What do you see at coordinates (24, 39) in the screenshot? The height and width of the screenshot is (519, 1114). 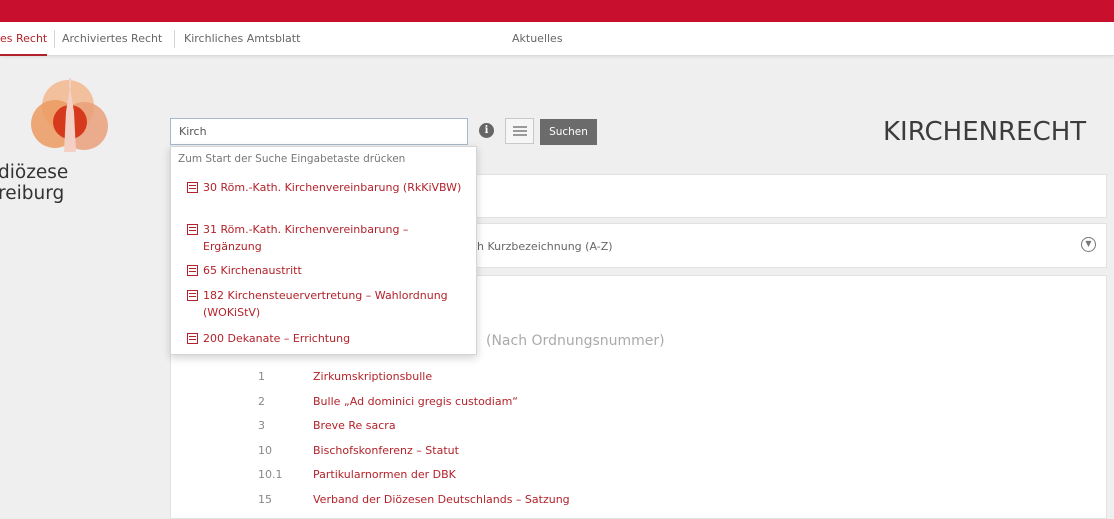 I see `nav-item-recht: es Recht` at bounding box center [24, 39].